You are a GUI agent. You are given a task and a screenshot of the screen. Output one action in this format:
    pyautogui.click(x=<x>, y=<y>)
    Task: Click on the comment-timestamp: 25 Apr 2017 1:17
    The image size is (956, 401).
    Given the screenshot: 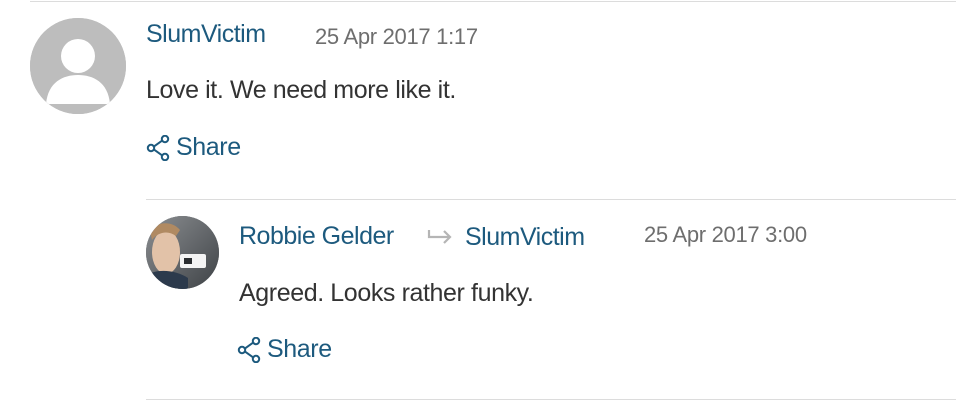 What is the action you would take?
    pyautogui.click(x=396, y=37)
    